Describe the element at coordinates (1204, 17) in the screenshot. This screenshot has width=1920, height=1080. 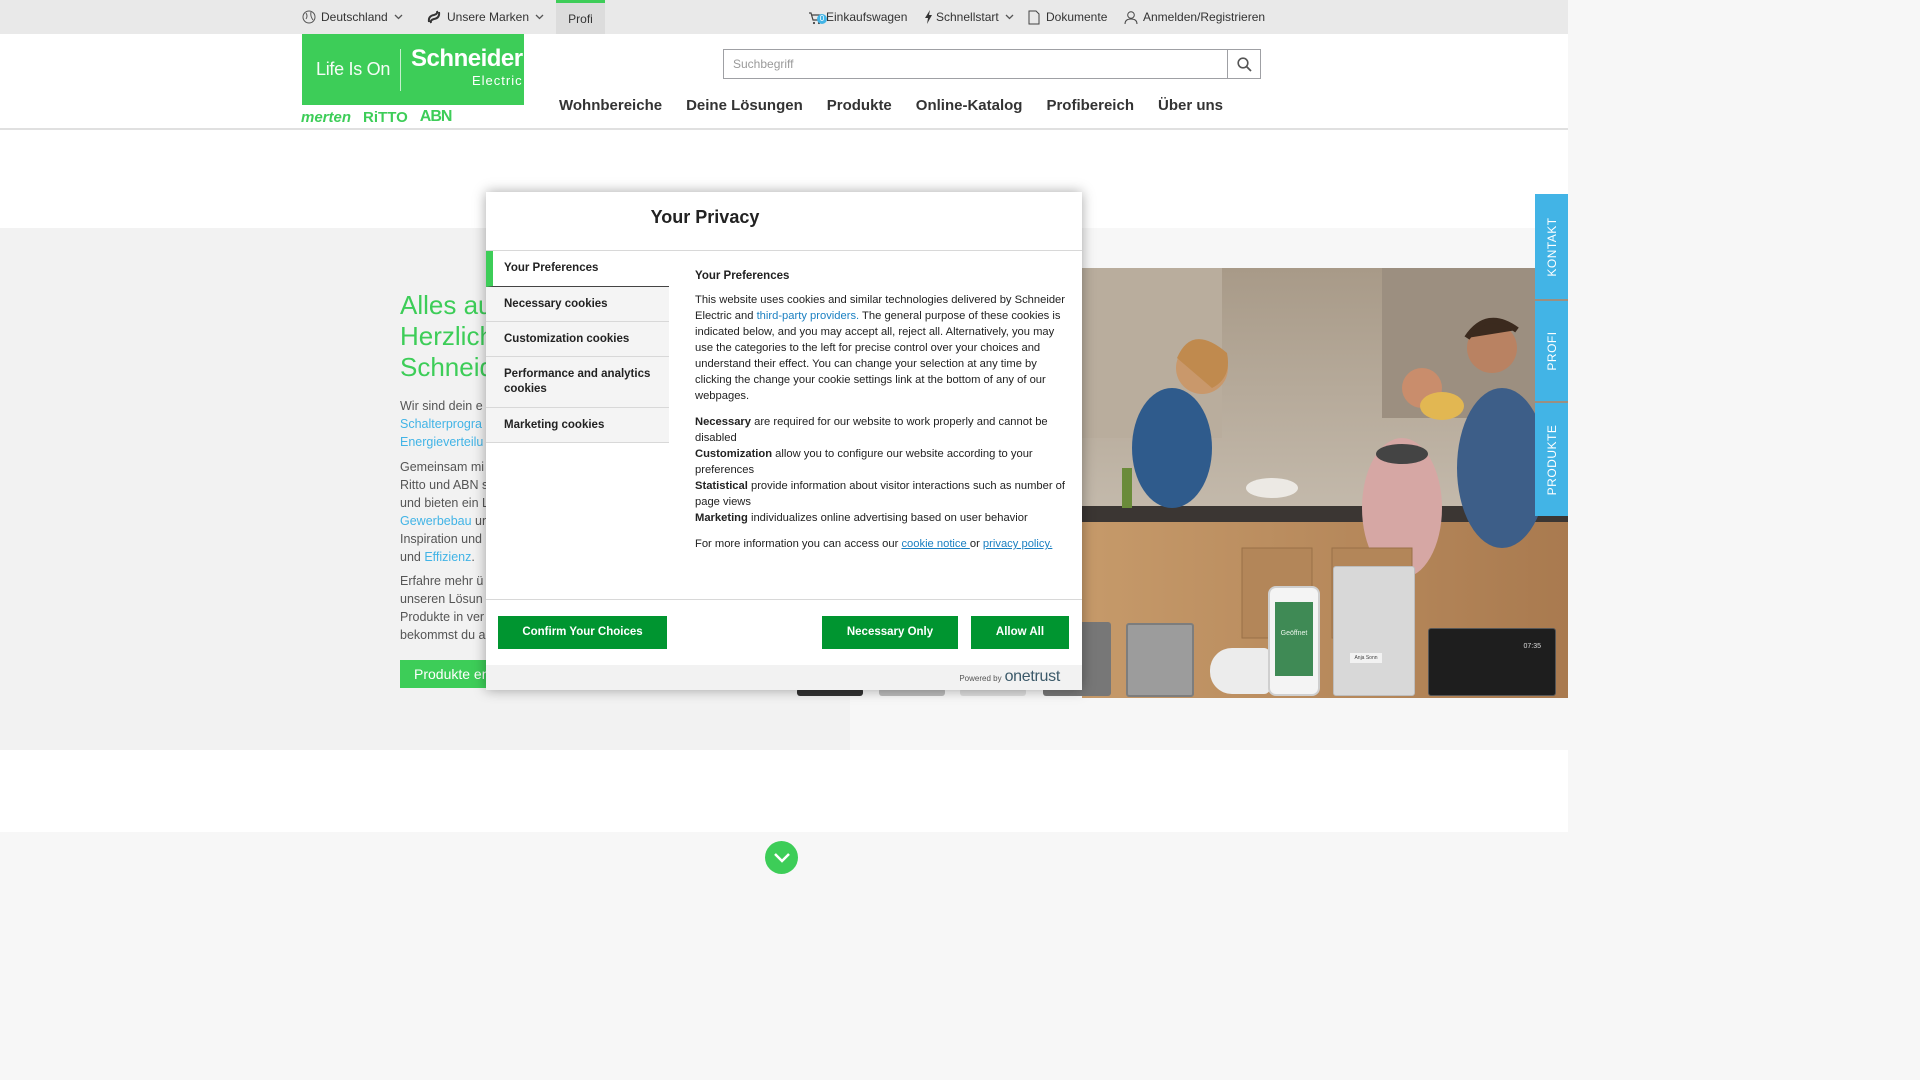
I see `login-label: Anmelden/Registrieren` at that location.